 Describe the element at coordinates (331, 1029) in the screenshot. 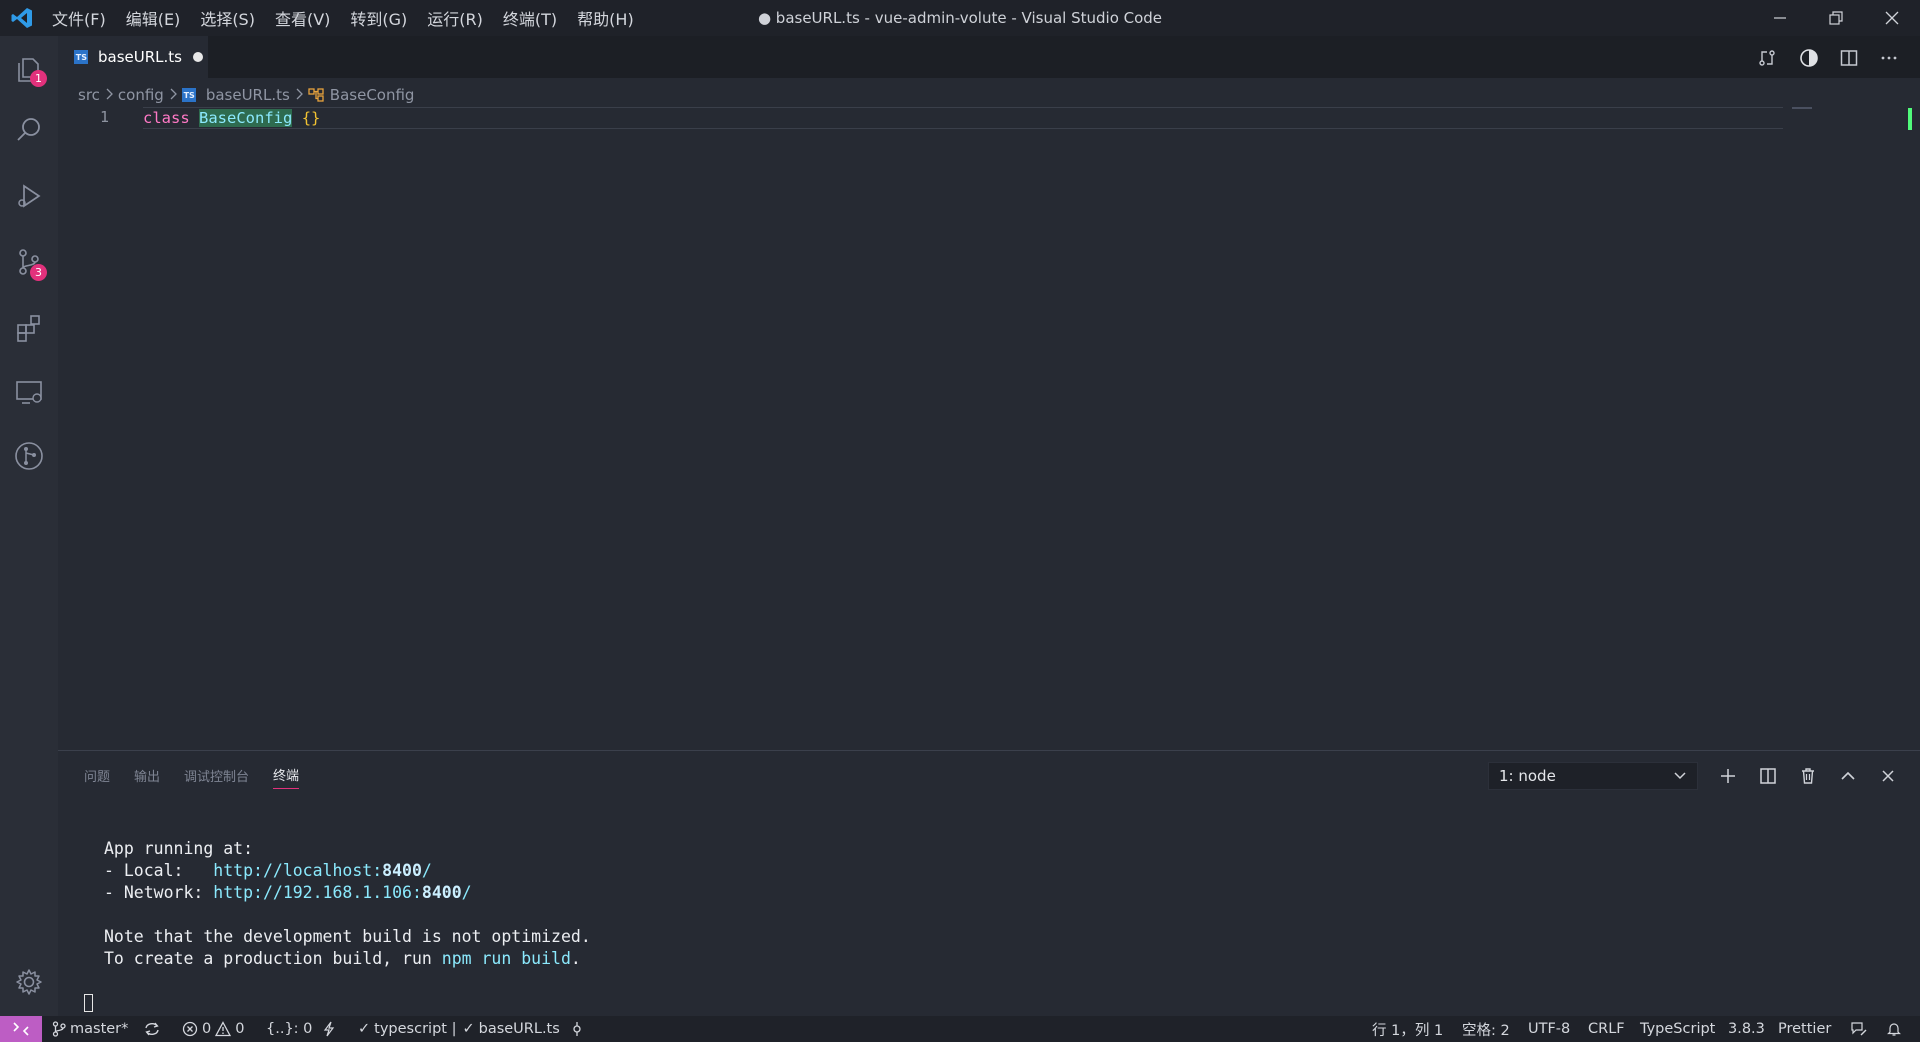

I see `lightning-button` at that location.